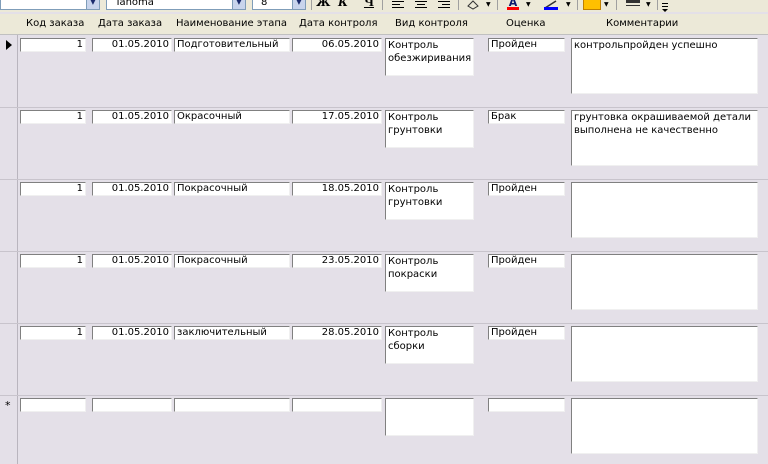  What do you see at coordinates (8, 405) in the screenshot?
I see `new-record-icon: *` at bounding box center [8, 405].